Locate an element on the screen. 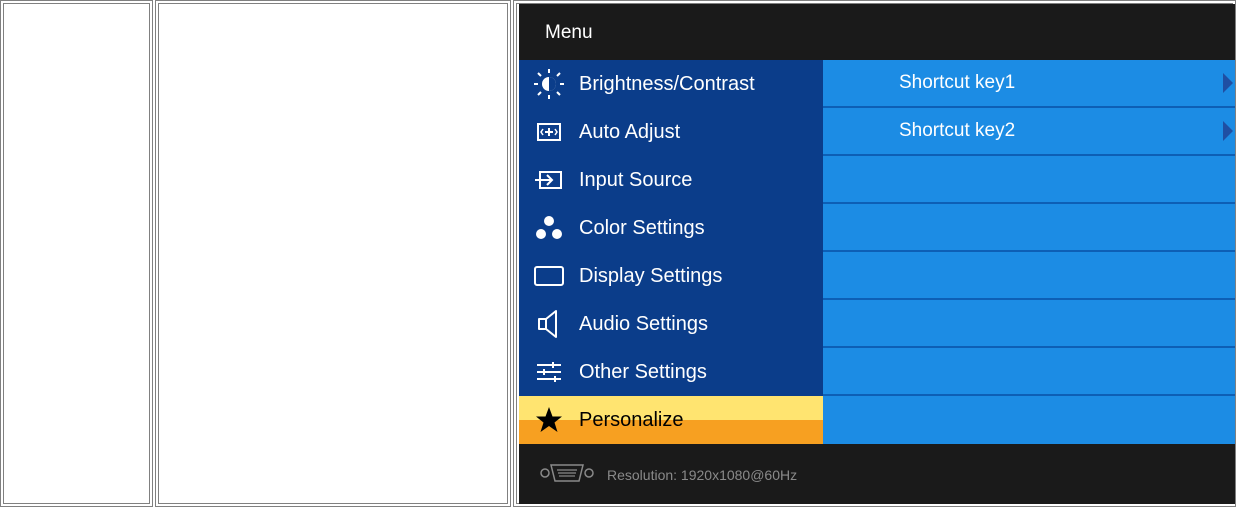 This screenshot has height=509, width=1236. menu-item-label: Audio Settings is located at coordinates (643, 323).